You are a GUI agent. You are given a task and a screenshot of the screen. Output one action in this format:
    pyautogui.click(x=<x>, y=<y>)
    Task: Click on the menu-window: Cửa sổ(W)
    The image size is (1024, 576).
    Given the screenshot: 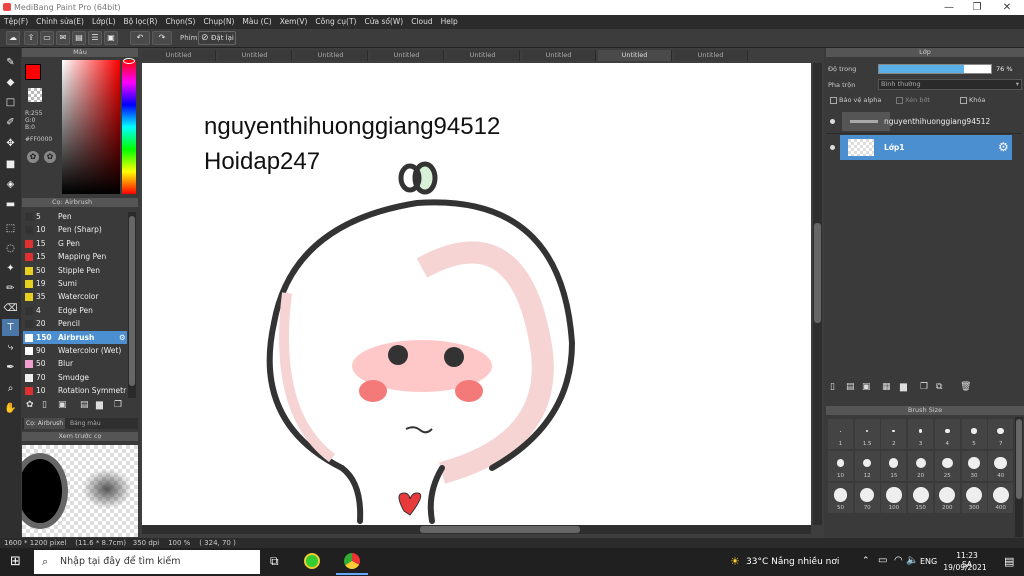 What is the action you would take?
    pyautogui.click(x=383, y=22)
    